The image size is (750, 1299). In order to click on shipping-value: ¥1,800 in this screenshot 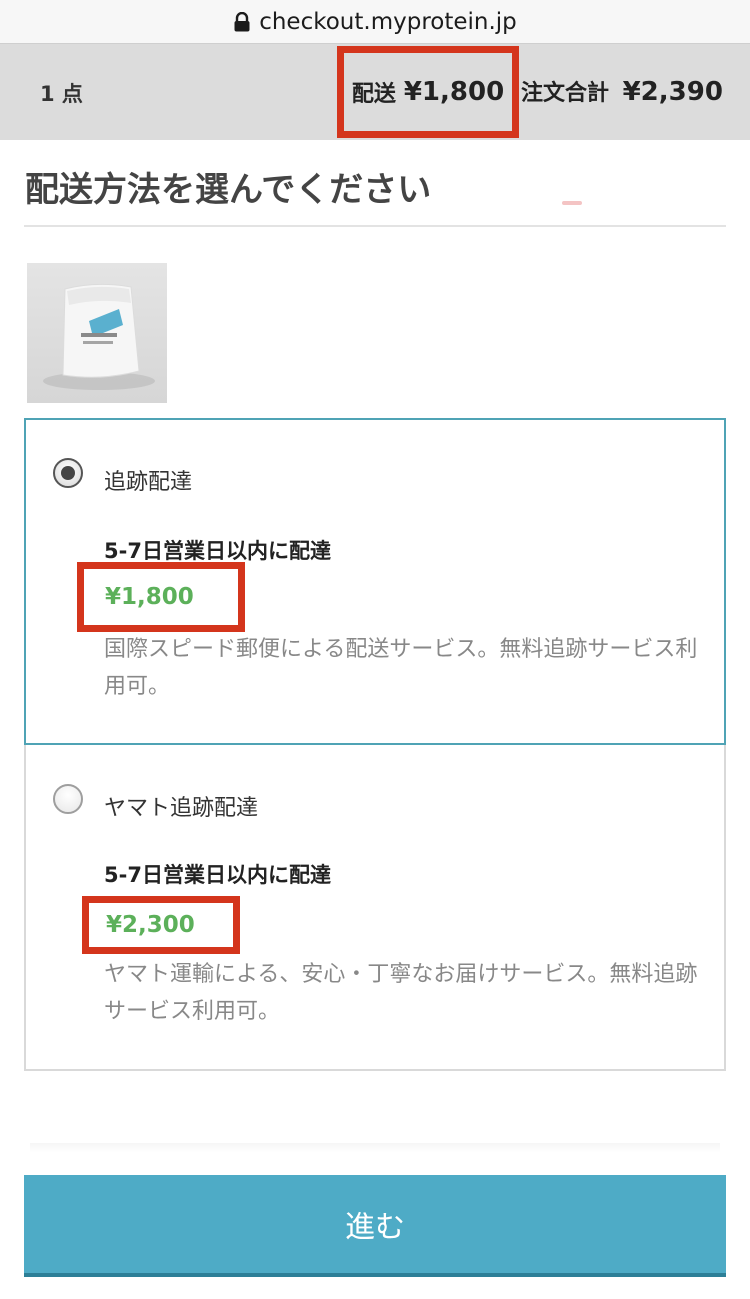, I will do `click(454, 92)`.